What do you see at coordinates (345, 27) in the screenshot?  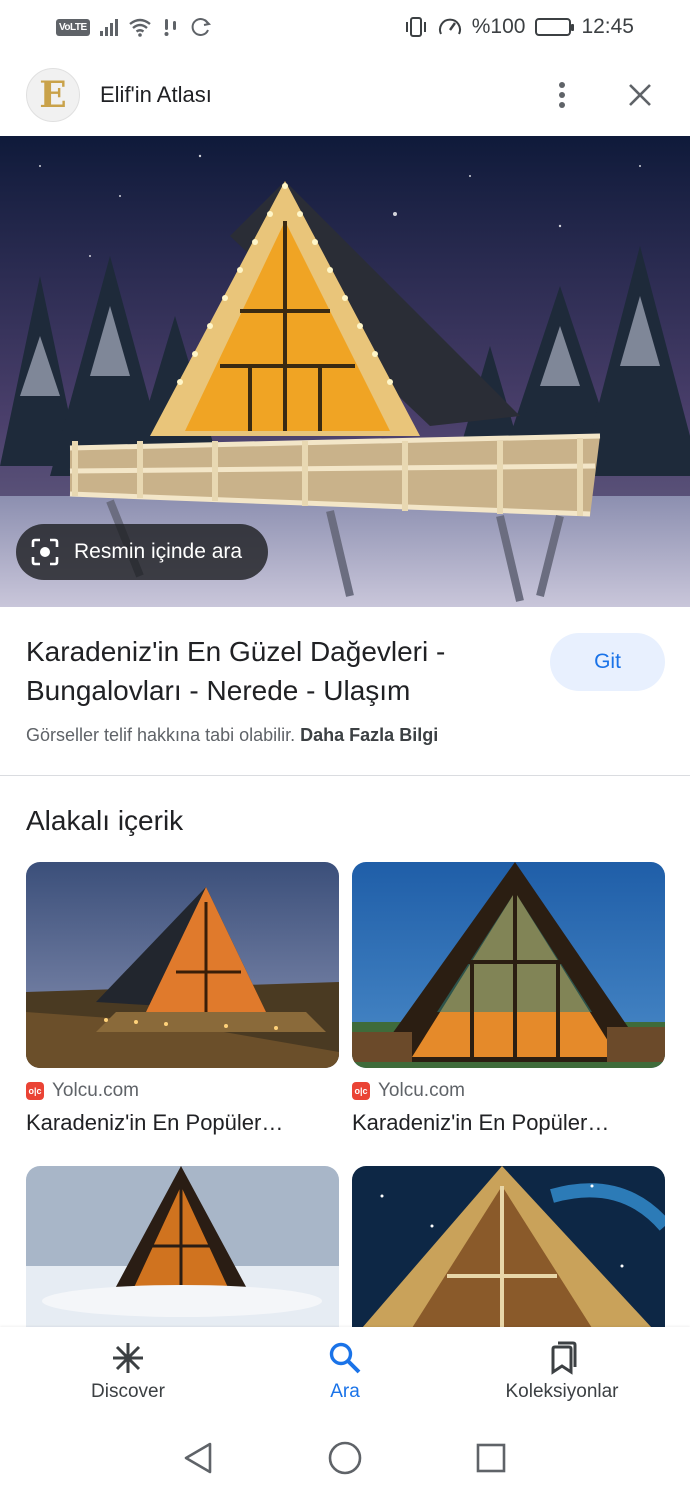 I see `status-bar: VoLTE %100 12:45` at bounding box center [345, 27].